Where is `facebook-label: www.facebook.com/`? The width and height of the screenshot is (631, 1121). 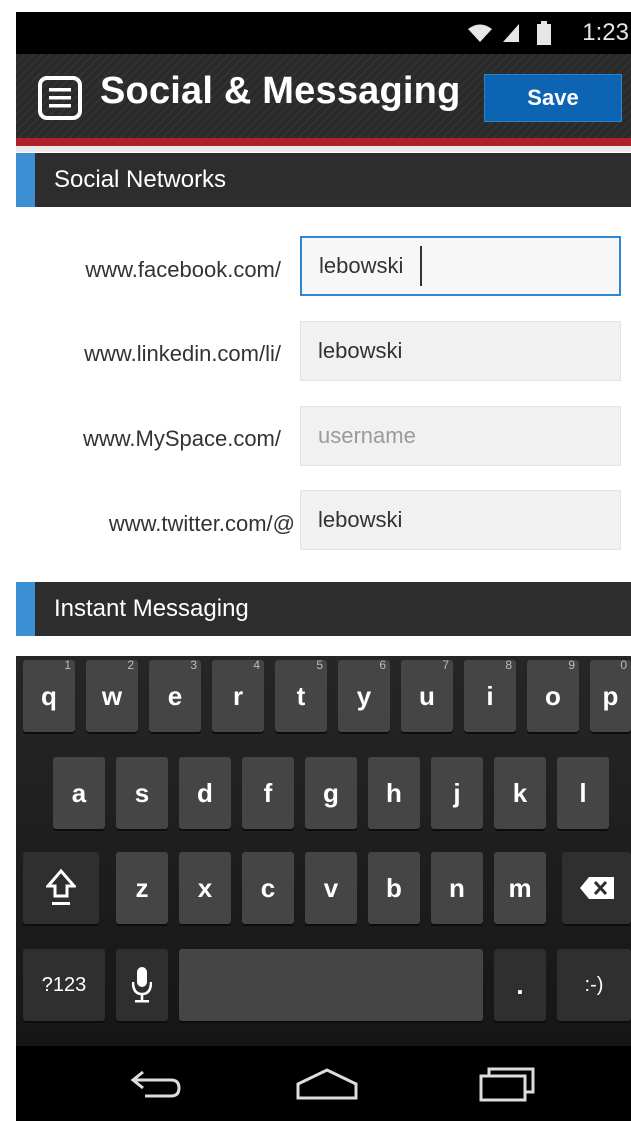
facebook-label: www.facebook.com/ is located at coordinates (183, 269).